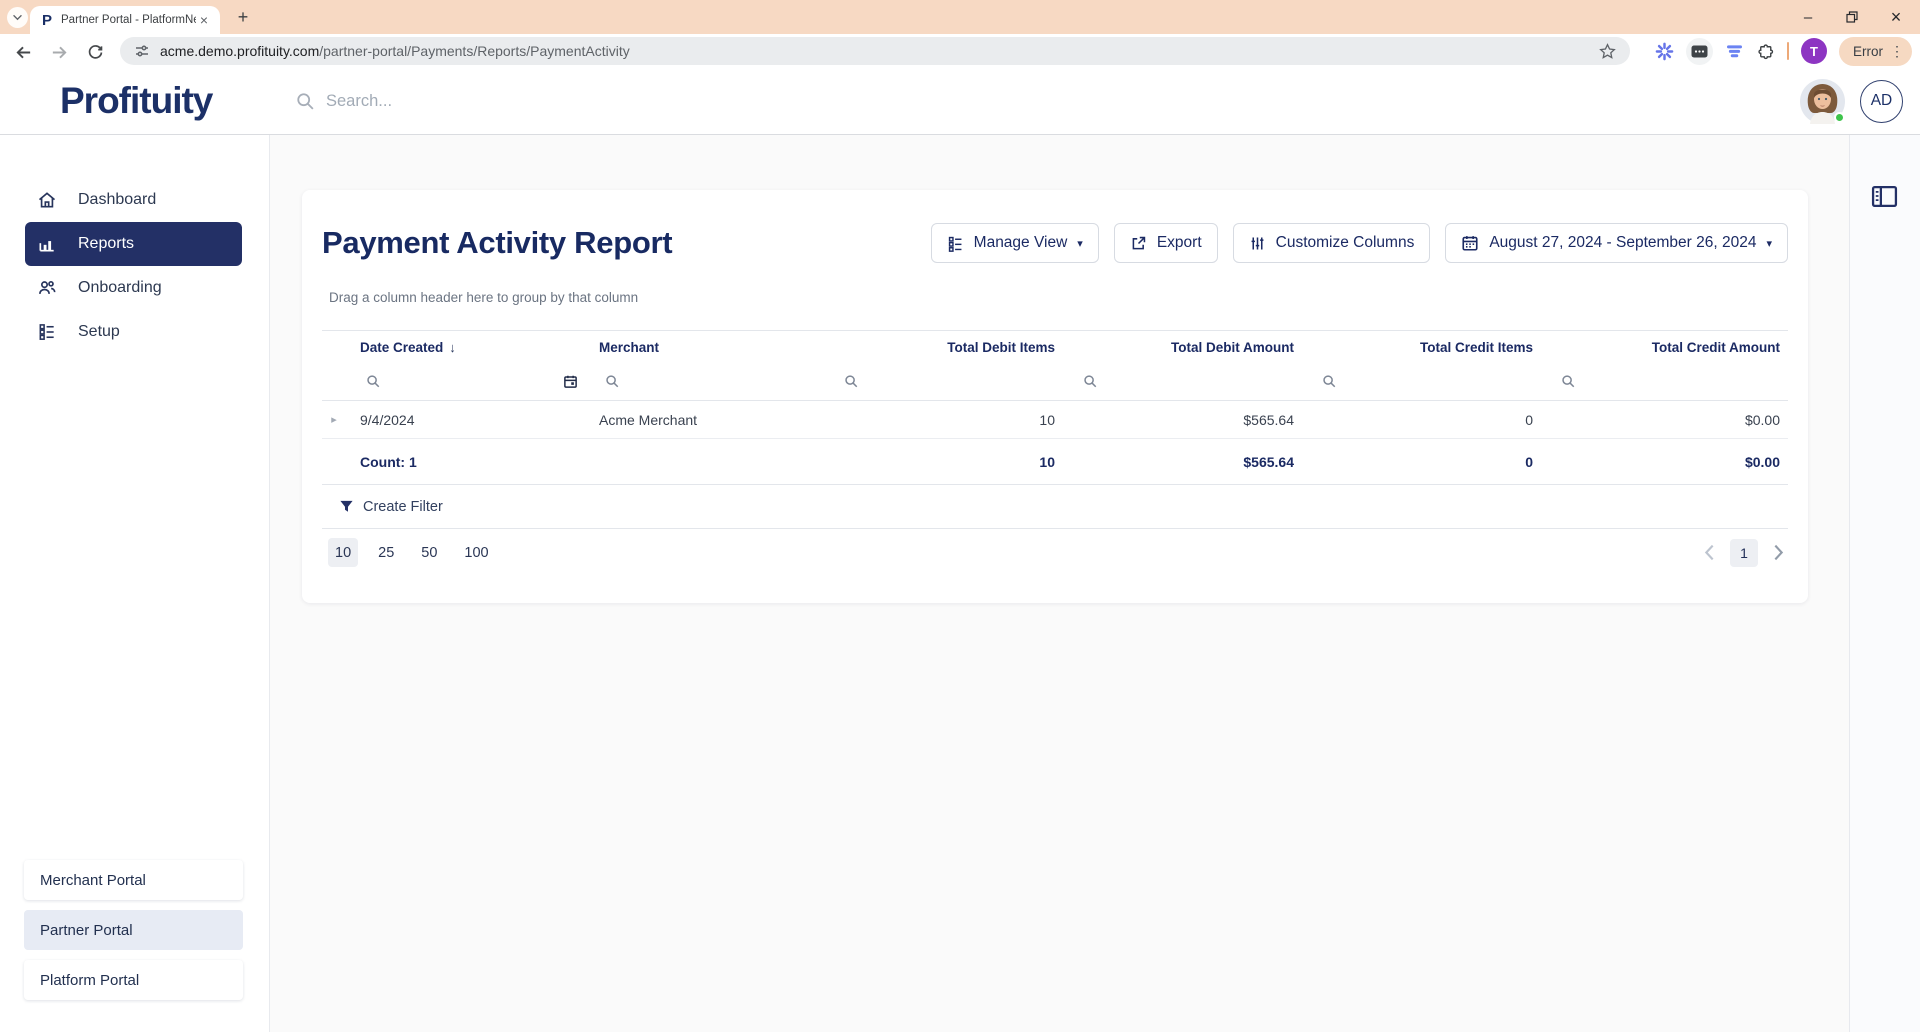 This screenshot has height=1032, width=1920. I want to click on toolbar-separator, so click(1788, 51).